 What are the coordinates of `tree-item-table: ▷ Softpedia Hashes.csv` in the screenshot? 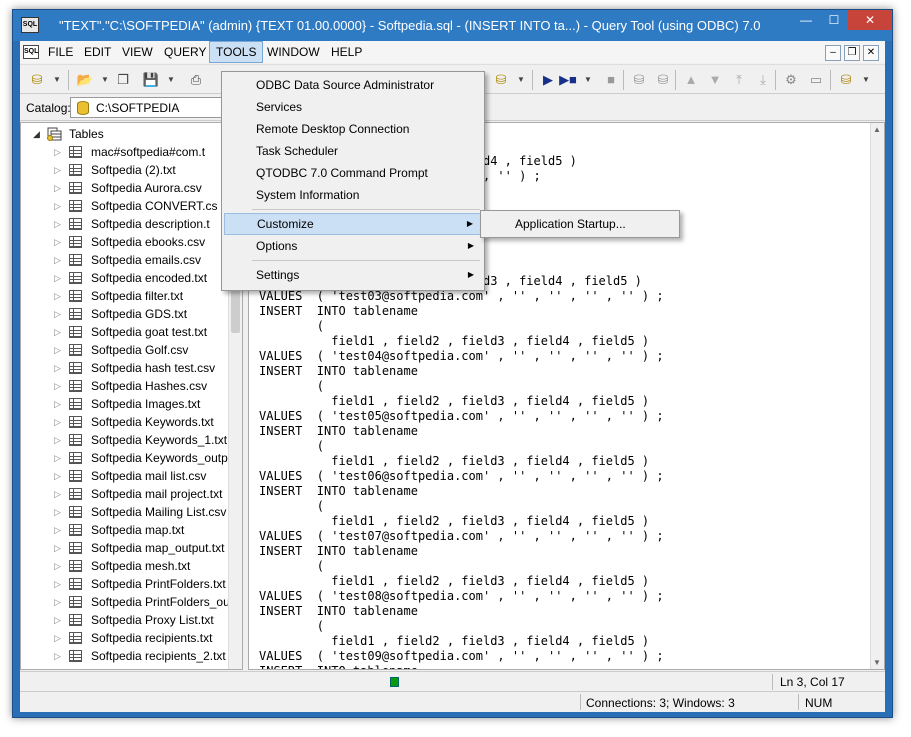 It's located at (125, 386).